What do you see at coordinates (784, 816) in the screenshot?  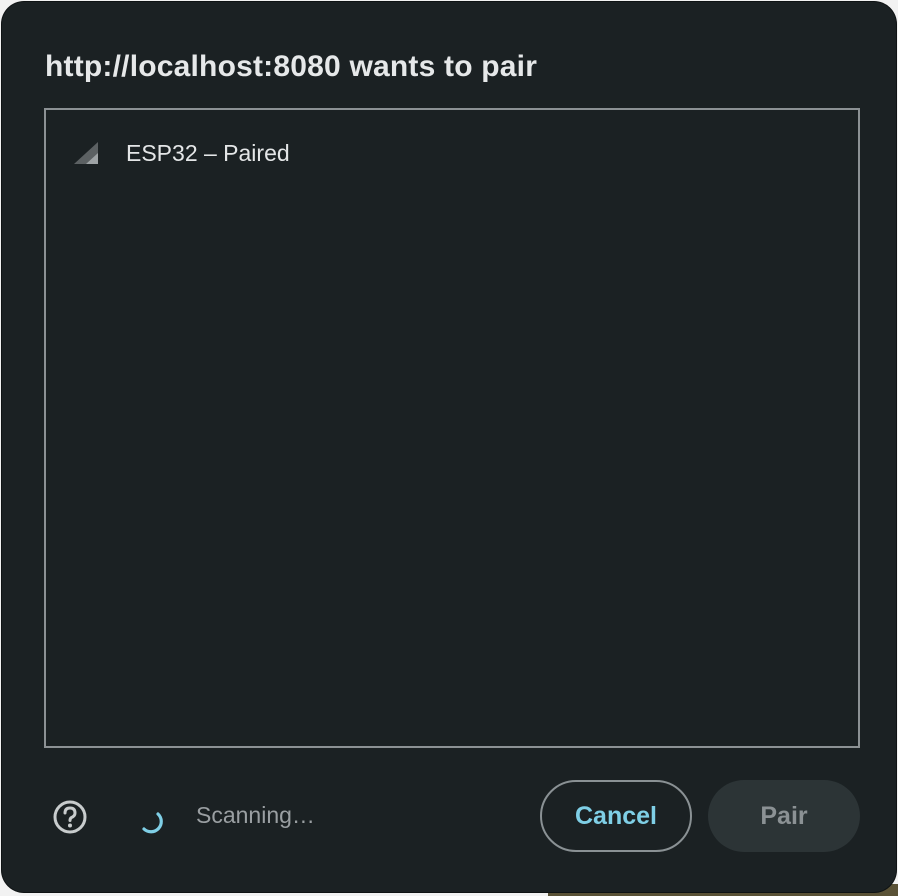 I see `pair-button: Pair` at bounding box center [784, 816].